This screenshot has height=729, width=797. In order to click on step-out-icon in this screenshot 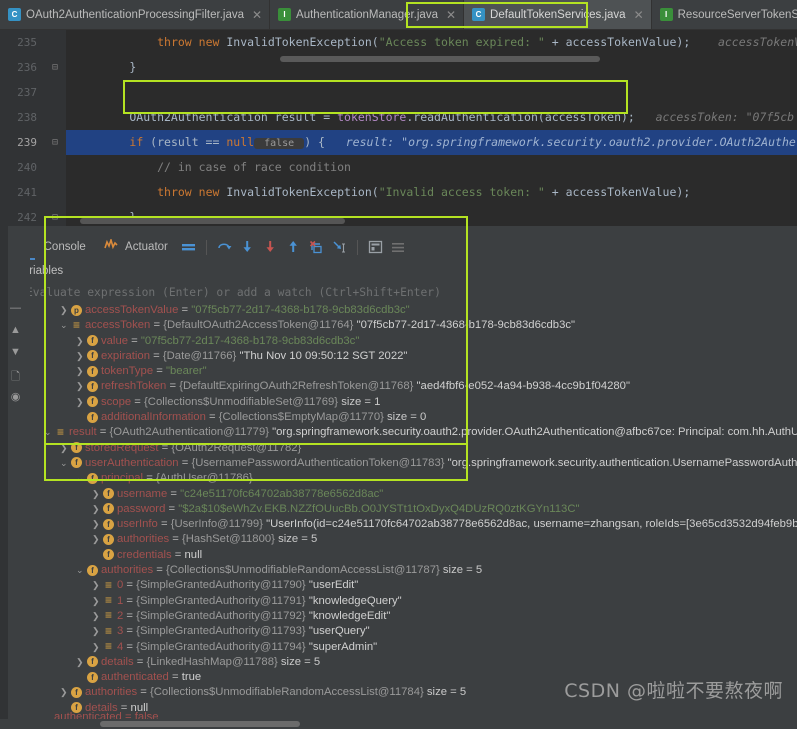, I will do `click(293, 247)`.